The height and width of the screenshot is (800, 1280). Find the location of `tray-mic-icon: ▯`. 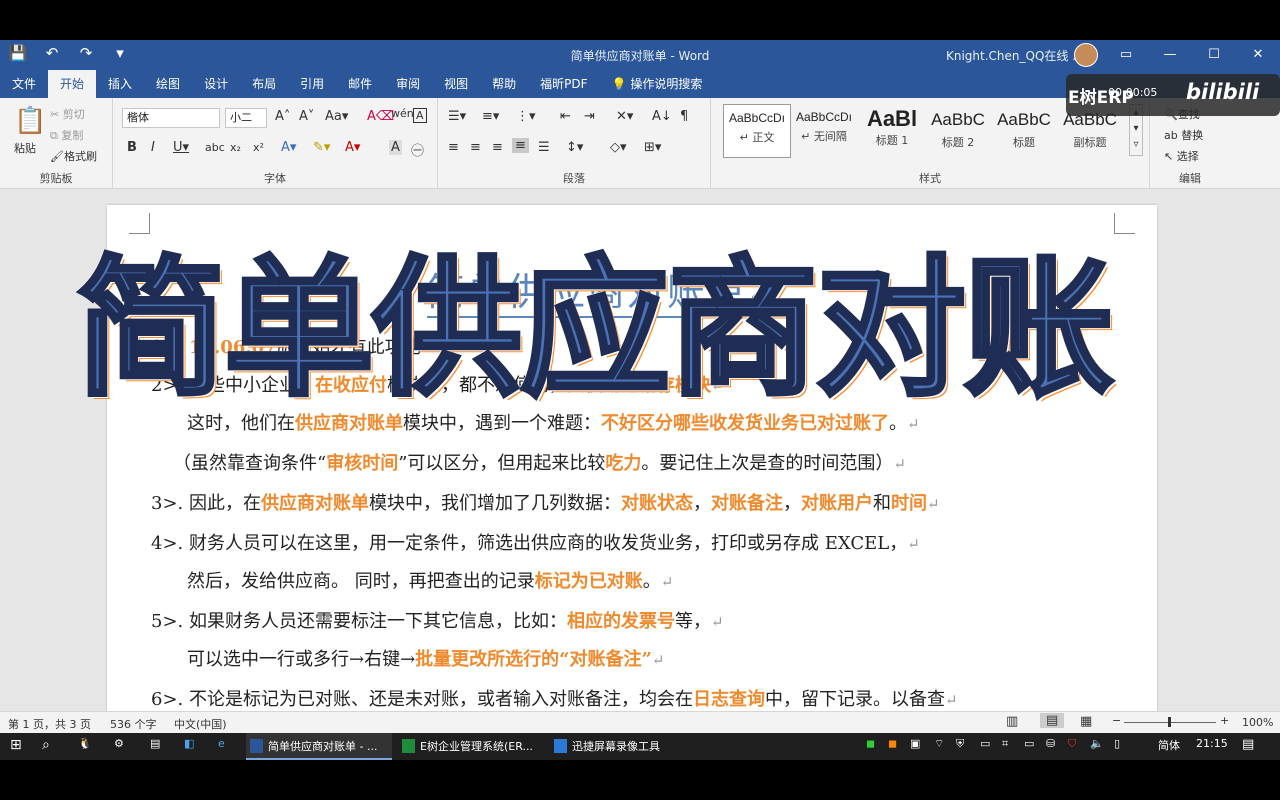

tray-mic-icon: ▯ is located at coordinates (1117, 743).